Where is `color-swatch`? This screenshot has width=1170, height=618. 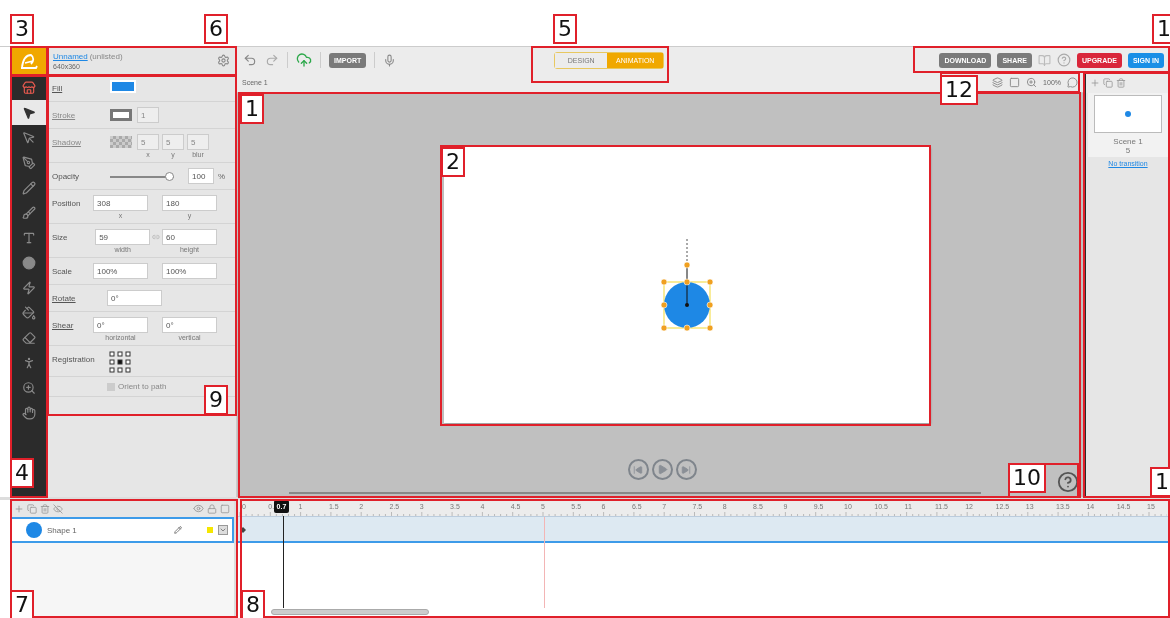 color-swatch is located at coordinates (123, 86).